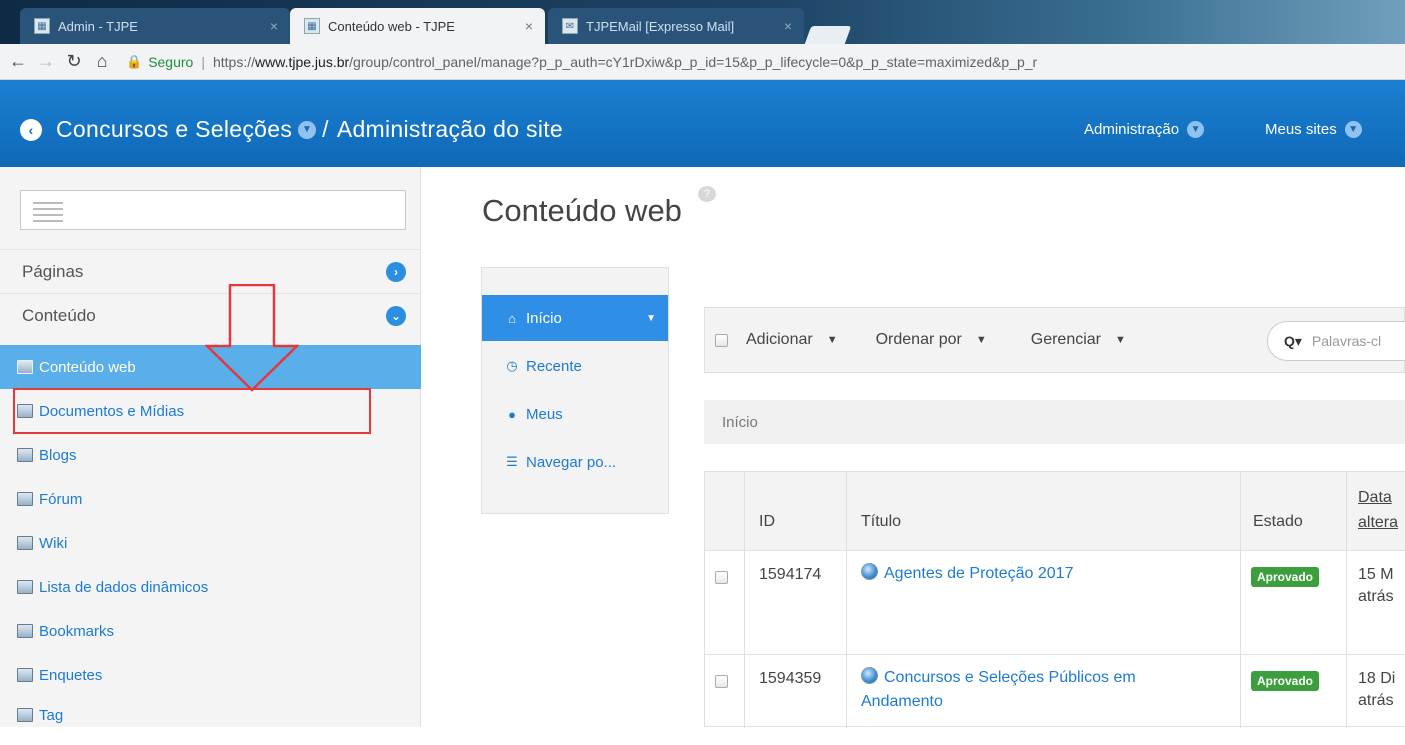 This screenshot has height=745, width=1405. I want to click on url-host: www.tjpe.jus.br, so click(302, 61).